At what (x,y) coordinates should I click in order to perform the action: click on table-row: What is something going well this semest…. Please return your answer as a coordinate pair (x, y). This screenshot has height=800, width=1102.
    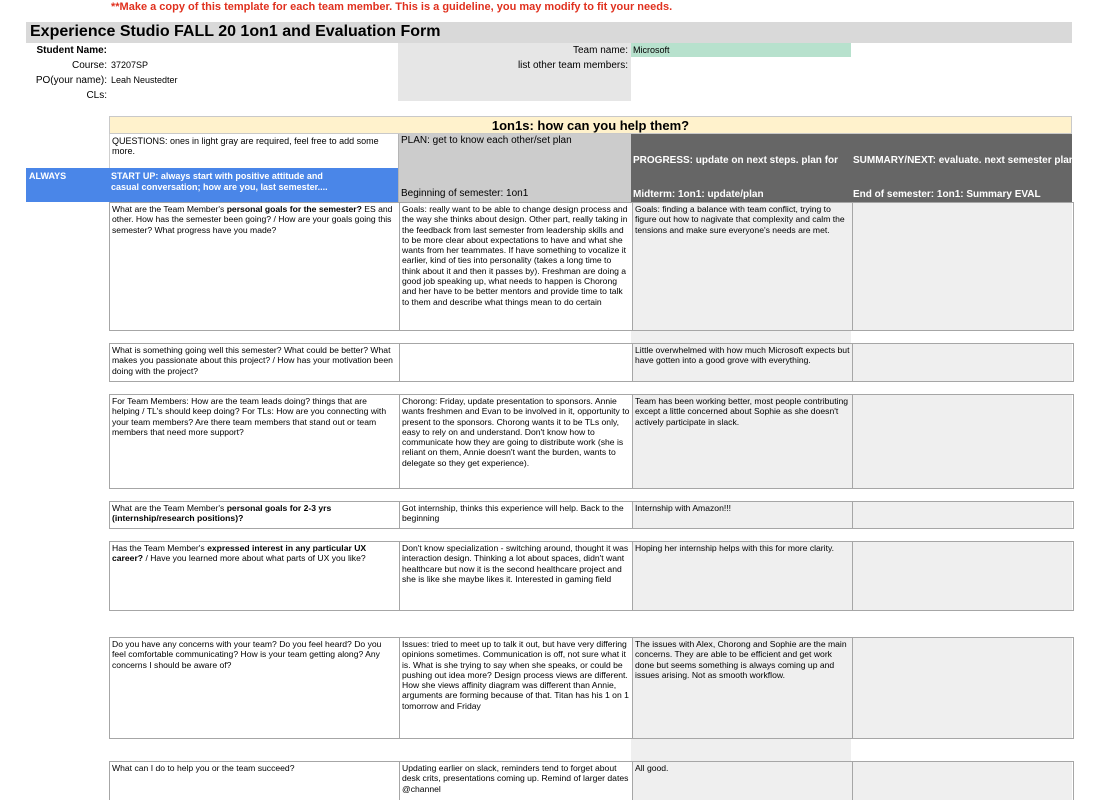
    Looking at the image, I should click on (591, 362).